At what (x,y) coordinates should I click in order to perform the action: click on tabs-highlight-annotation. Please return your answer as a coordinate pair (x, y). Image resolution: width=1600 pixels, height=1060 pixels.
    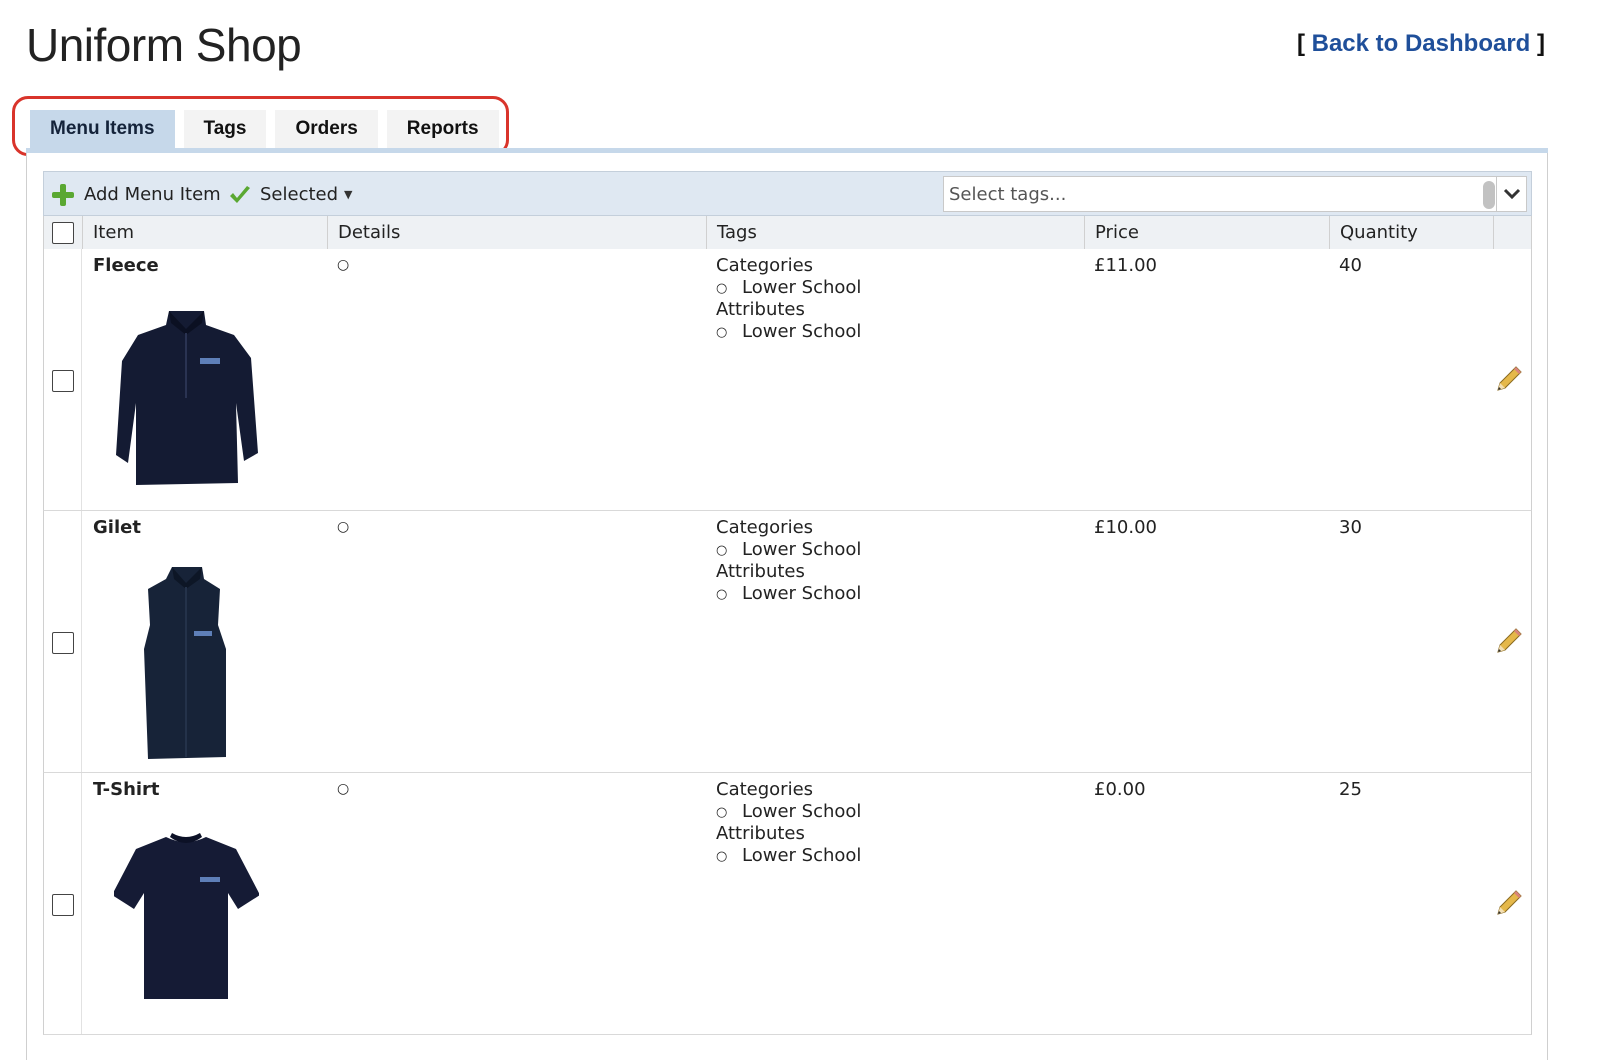
    Looking at the image, I should click on (260, 126).